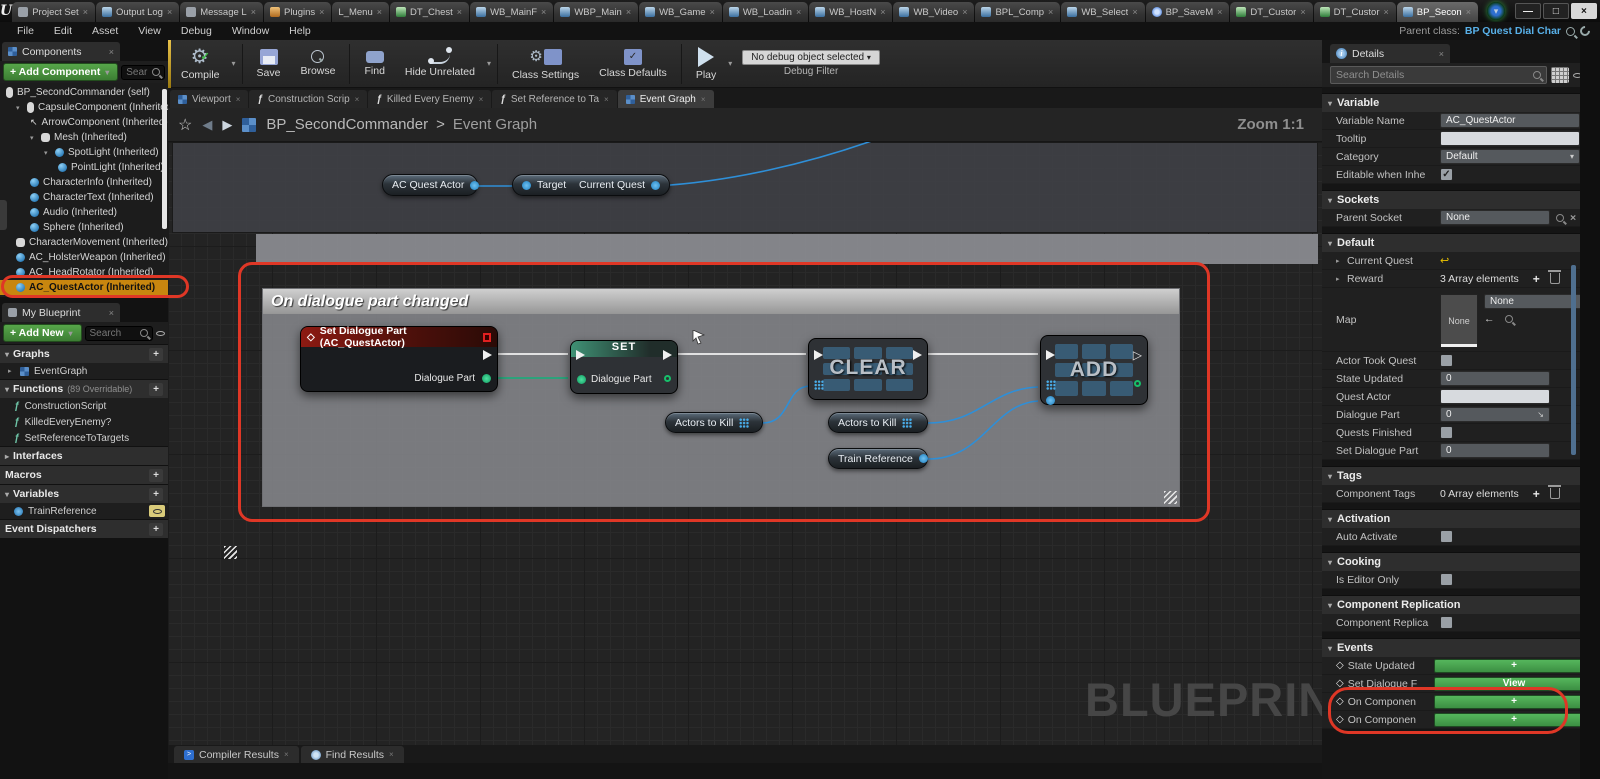  Describe the element at coordinates (84, 257) in the screenshot. I see `component-row-ac-holsterweapon: AC_HolsterWeapon (Inherited)` at that location.